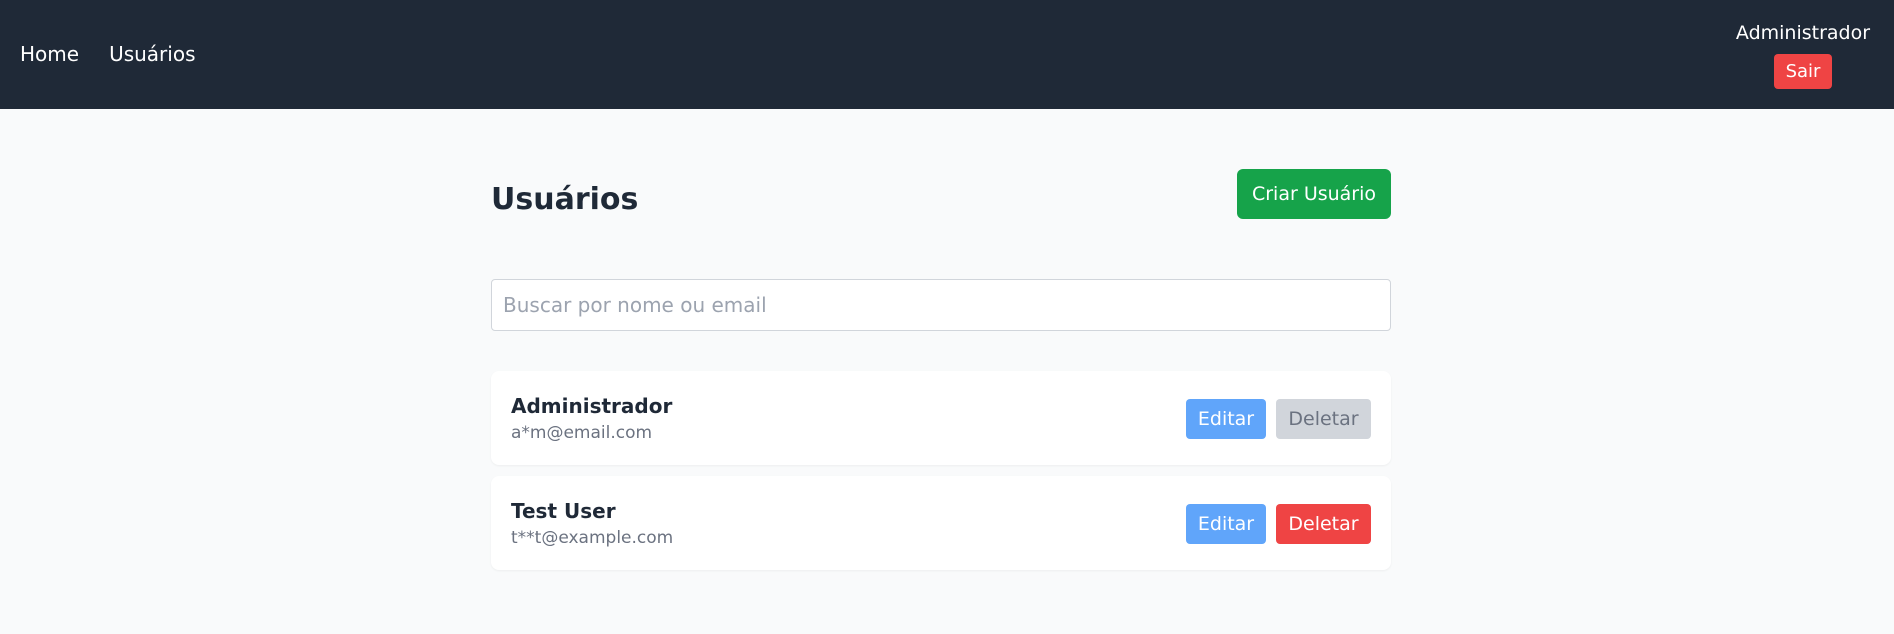  I want to click on user-name: Test User, so click(563, 511).